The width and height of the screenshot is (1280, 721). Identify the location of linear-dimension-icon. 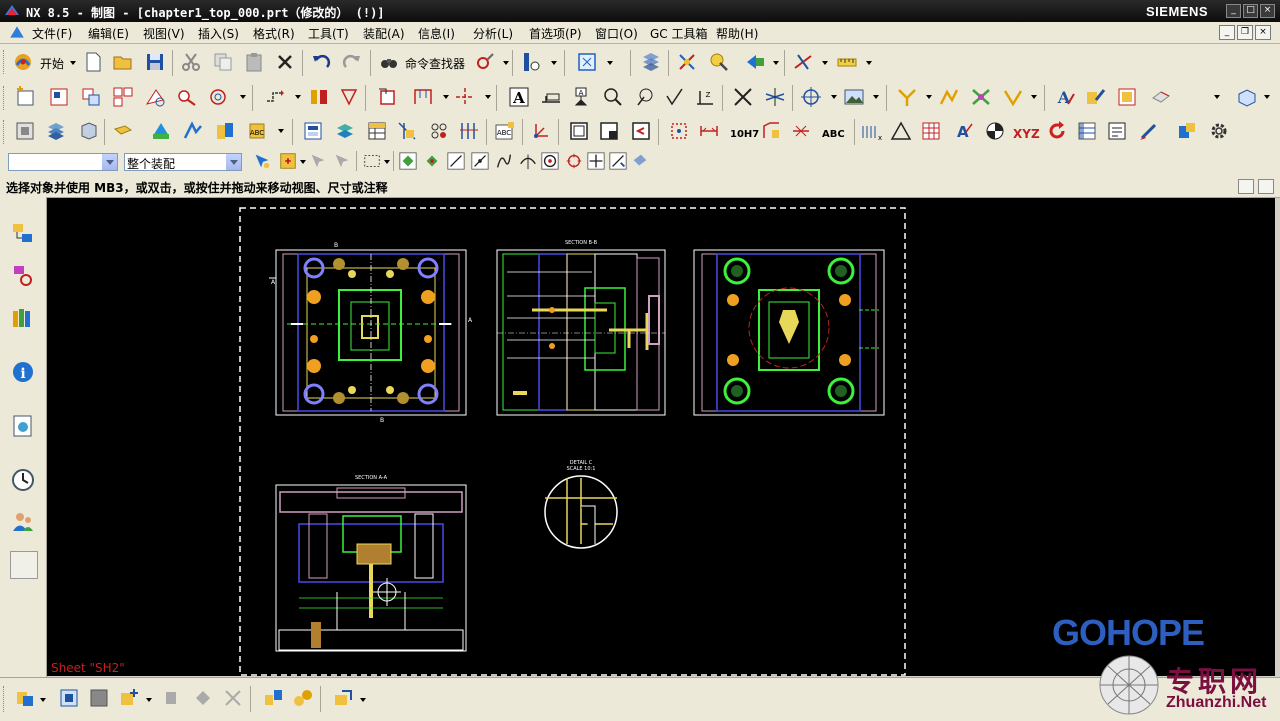
(709, 131).